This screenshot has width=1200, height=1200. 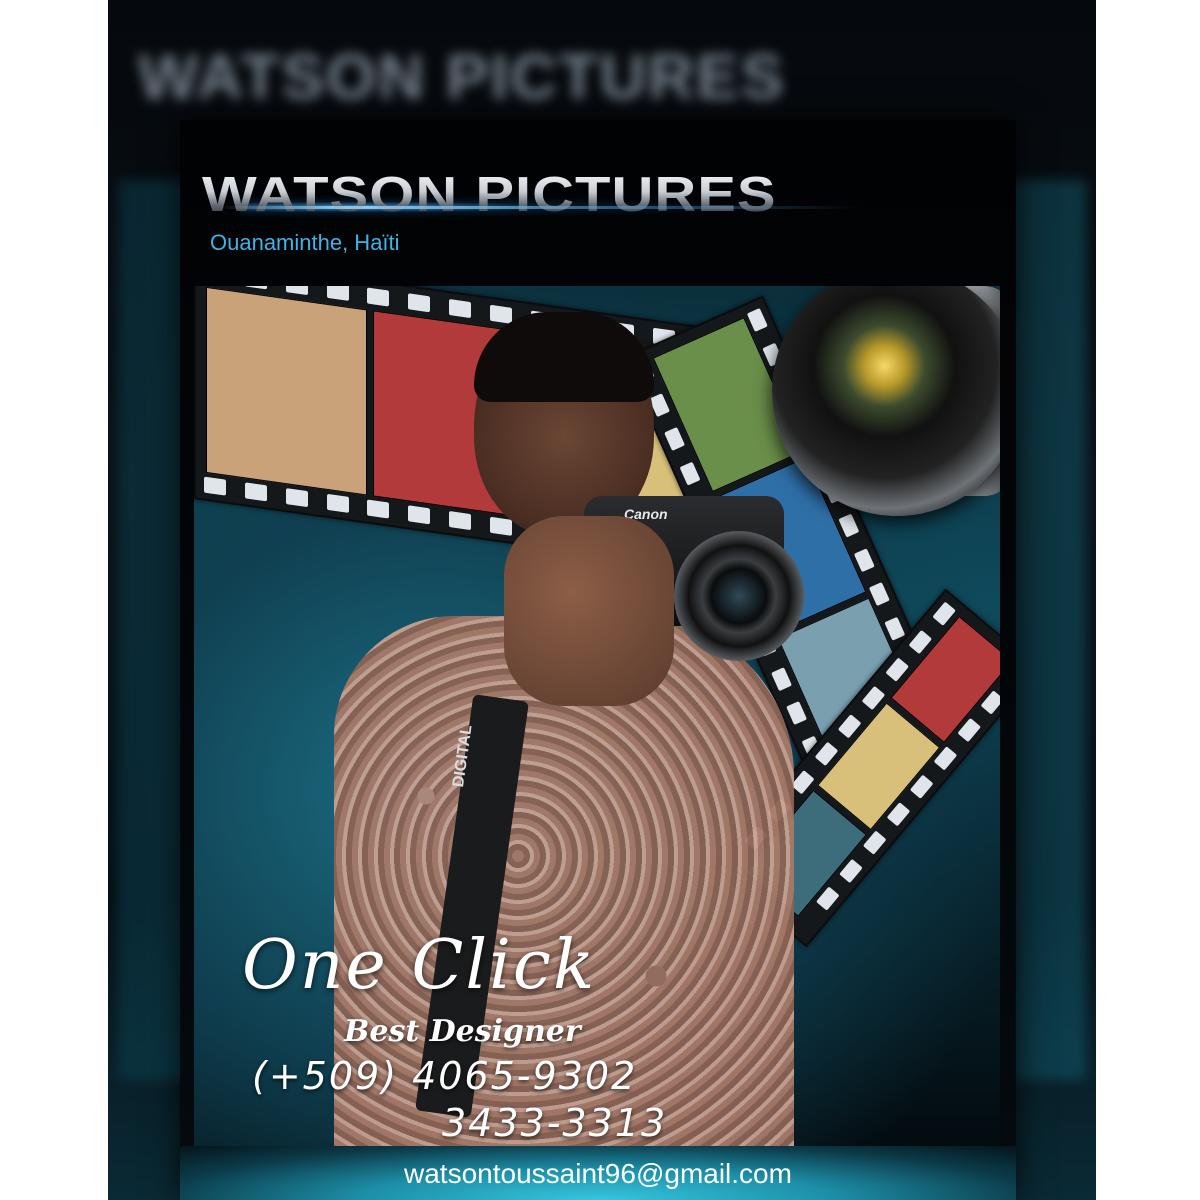 I want to click on email-bar: watsontoussaint96@gmail.com, so click(x=598, y=1173).